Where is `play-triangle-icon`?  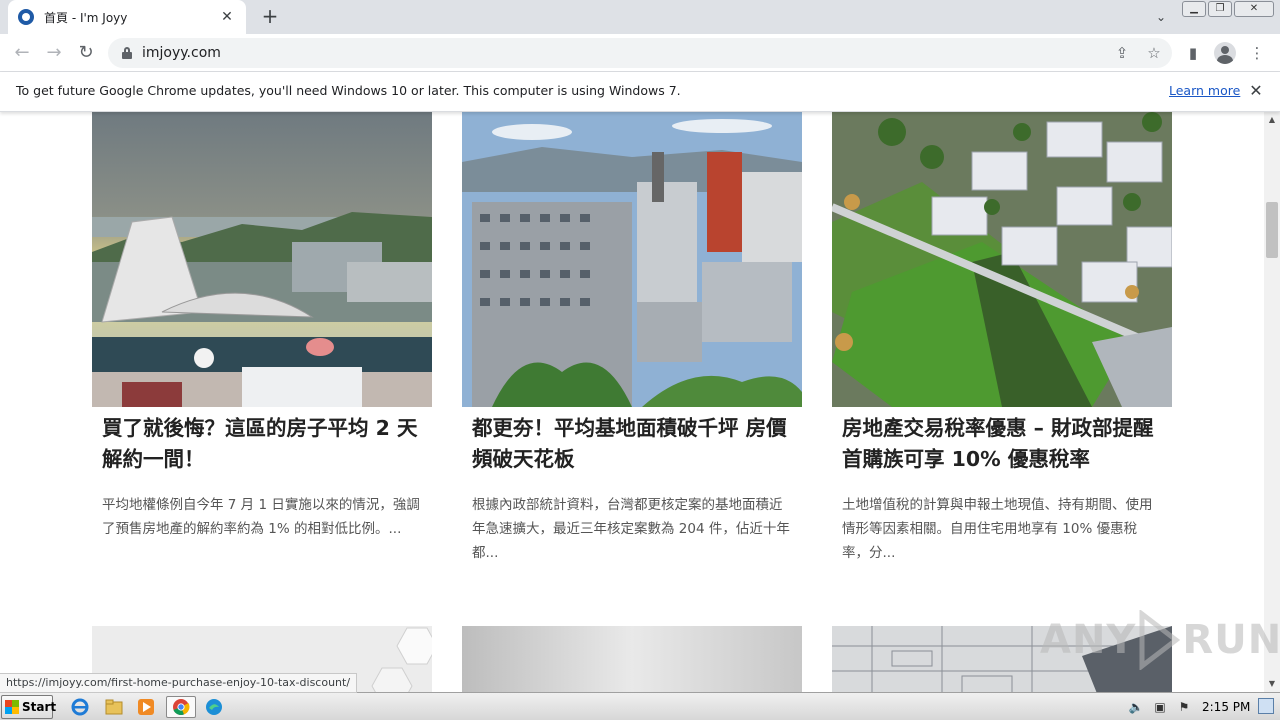
play-triangle-icon is located at coordinates (1160, 640).